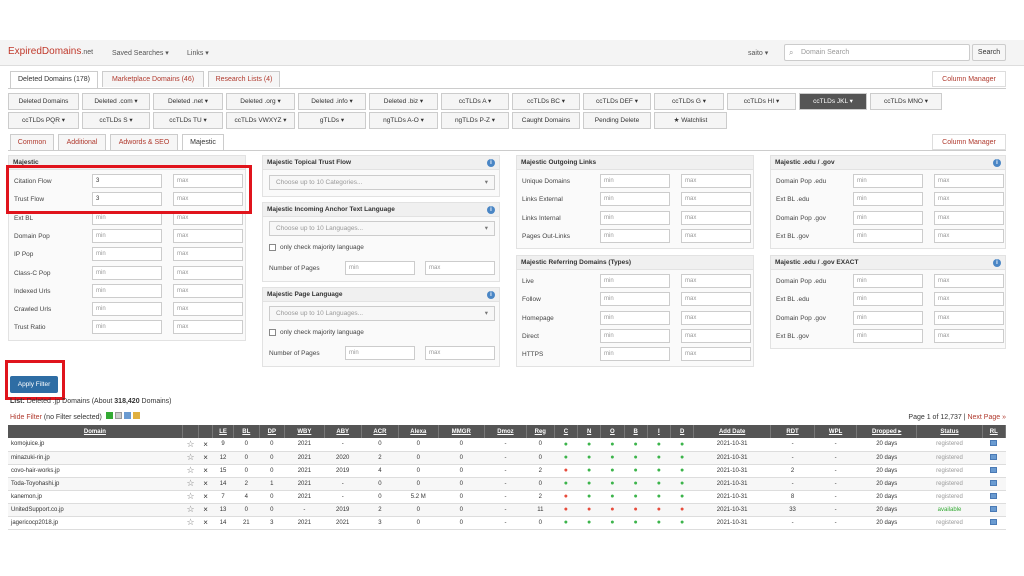 The width and height of the screenshot is (1024, 576). What do you see at coordinates (835, 431) in the screenshot?
I see `column-header: WPL` at bounding box center [835, 431].